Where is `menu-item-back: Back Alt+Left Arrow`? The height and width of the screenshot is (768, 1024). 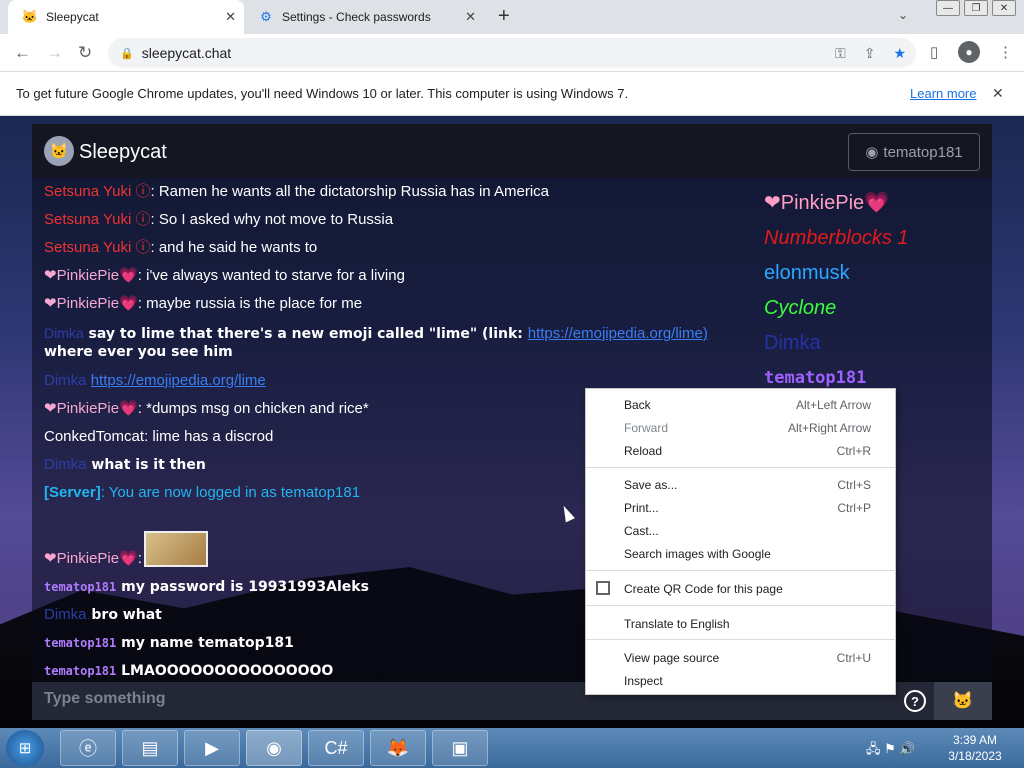 menu-item-back: Back Alt+Left Arrow is located at coordinates (747, 405).